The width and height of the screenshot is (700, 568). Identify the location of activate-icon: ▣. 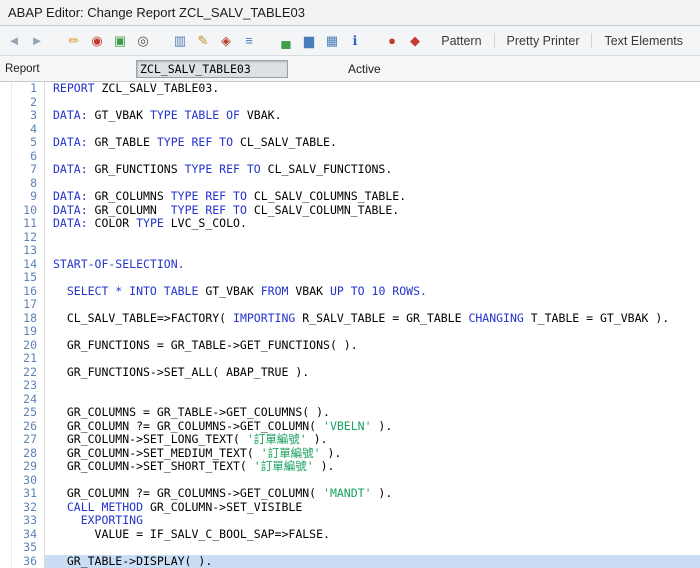
(120, 41).